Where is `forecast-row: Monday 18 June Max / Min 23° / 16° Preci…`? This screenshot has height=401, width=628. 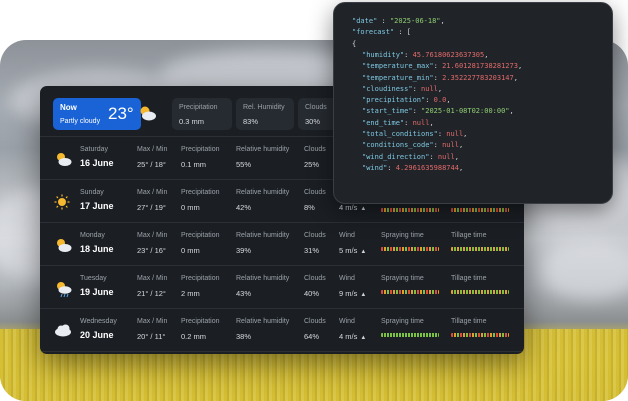 forecast-row: Monday 18 June Max / Min 23° / 16° Preci… is located at coordinates (282, 244).